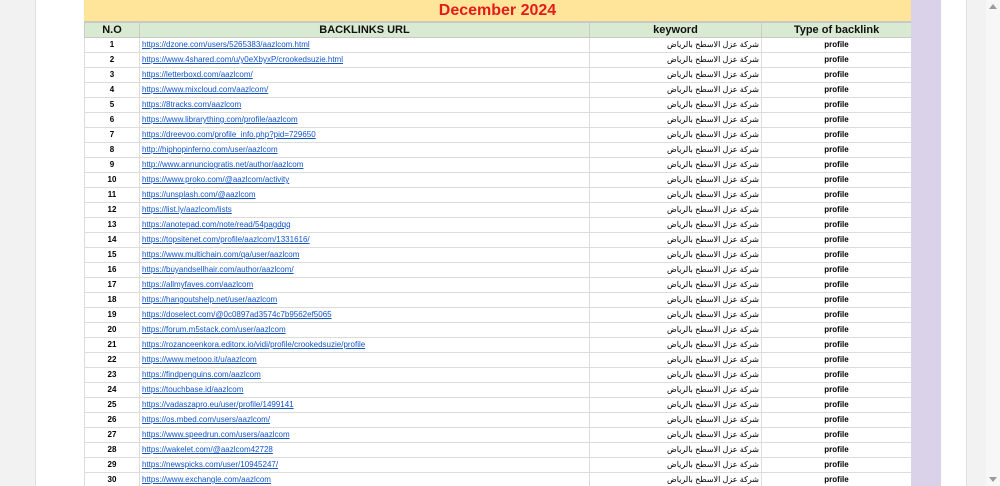 This screenshot has height=486, width=1000. I want to click on row-number: 16, so click(112, 270).